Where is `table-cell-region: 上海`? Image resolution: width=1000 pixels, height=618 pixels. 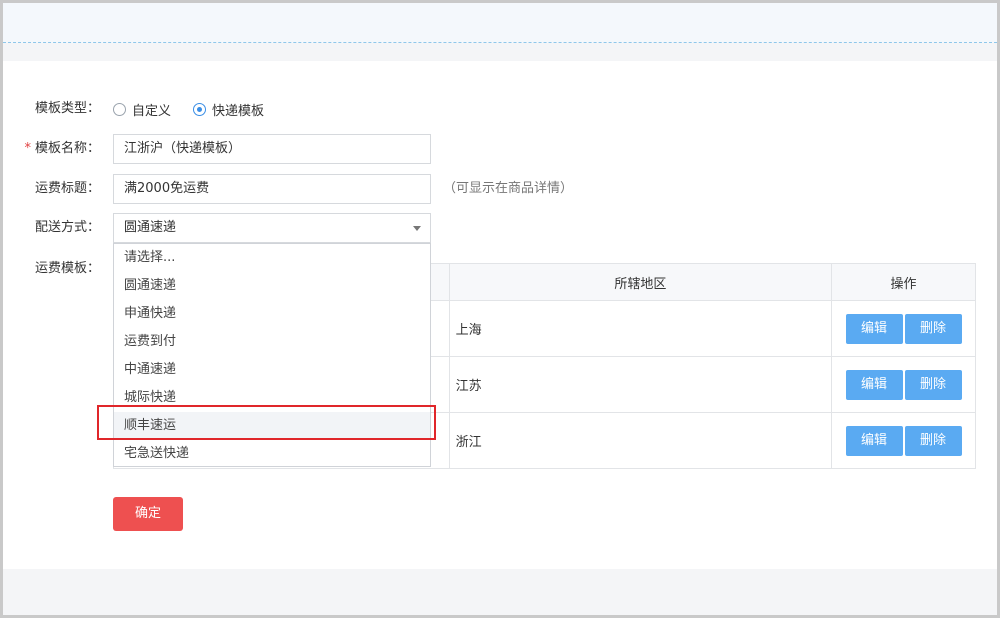
table-cell-region: 上海 is located at coordinates (640, 328).